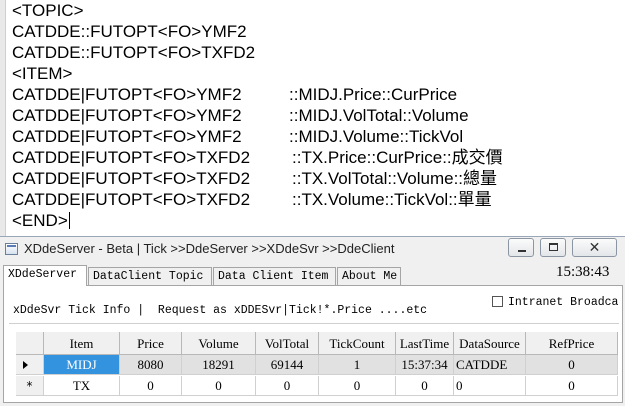 This screenshot has width=625, height=406. What do you see at coordinates (425, 365) in the screenshot?
I see `grid-cell-lasttime: 15:37:34` at bounding box center [425, 365].